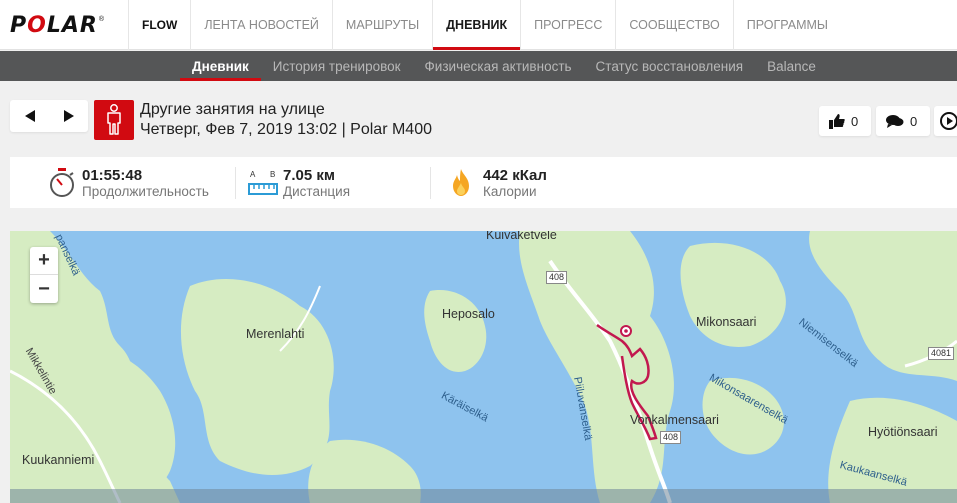 Image resolution: width=957 pixels, height=503 pixels. I want to click on distance-label: Дистанция, so click(317, 191).